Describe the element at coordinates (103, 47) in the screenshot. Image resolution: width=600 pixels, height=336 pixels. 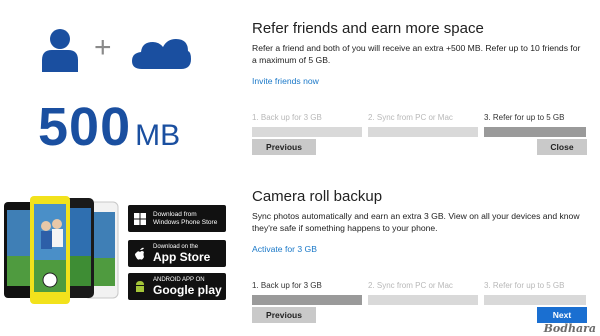
I see `plus-sign: +` at that location.